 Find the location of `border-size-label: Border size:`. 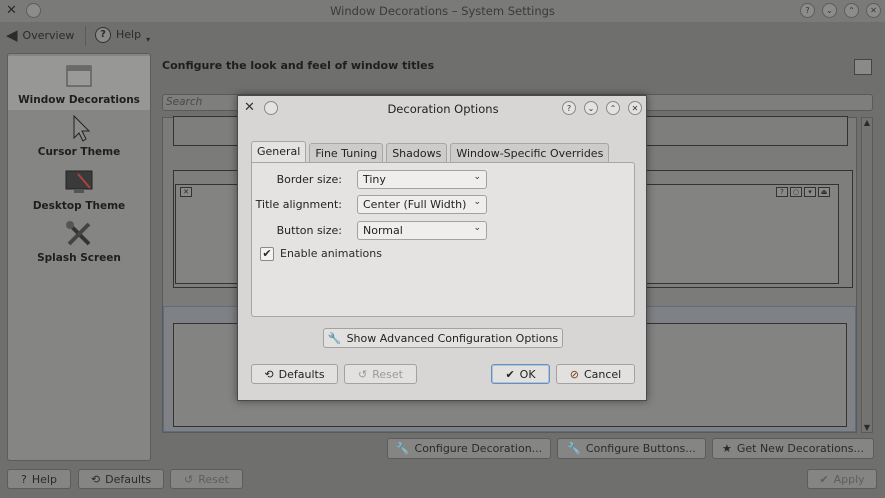

border-size-label: Border size: is located at coordinates (309, 179).